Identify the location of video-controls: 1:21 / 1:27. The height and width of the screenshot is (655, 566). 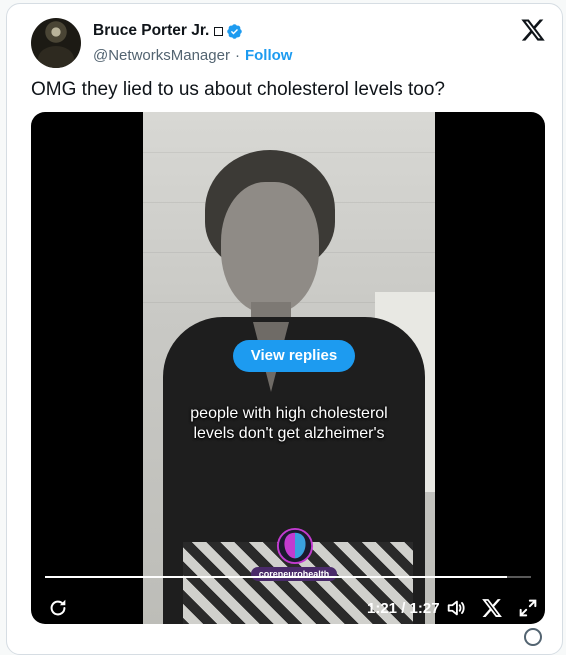
(288, 608).